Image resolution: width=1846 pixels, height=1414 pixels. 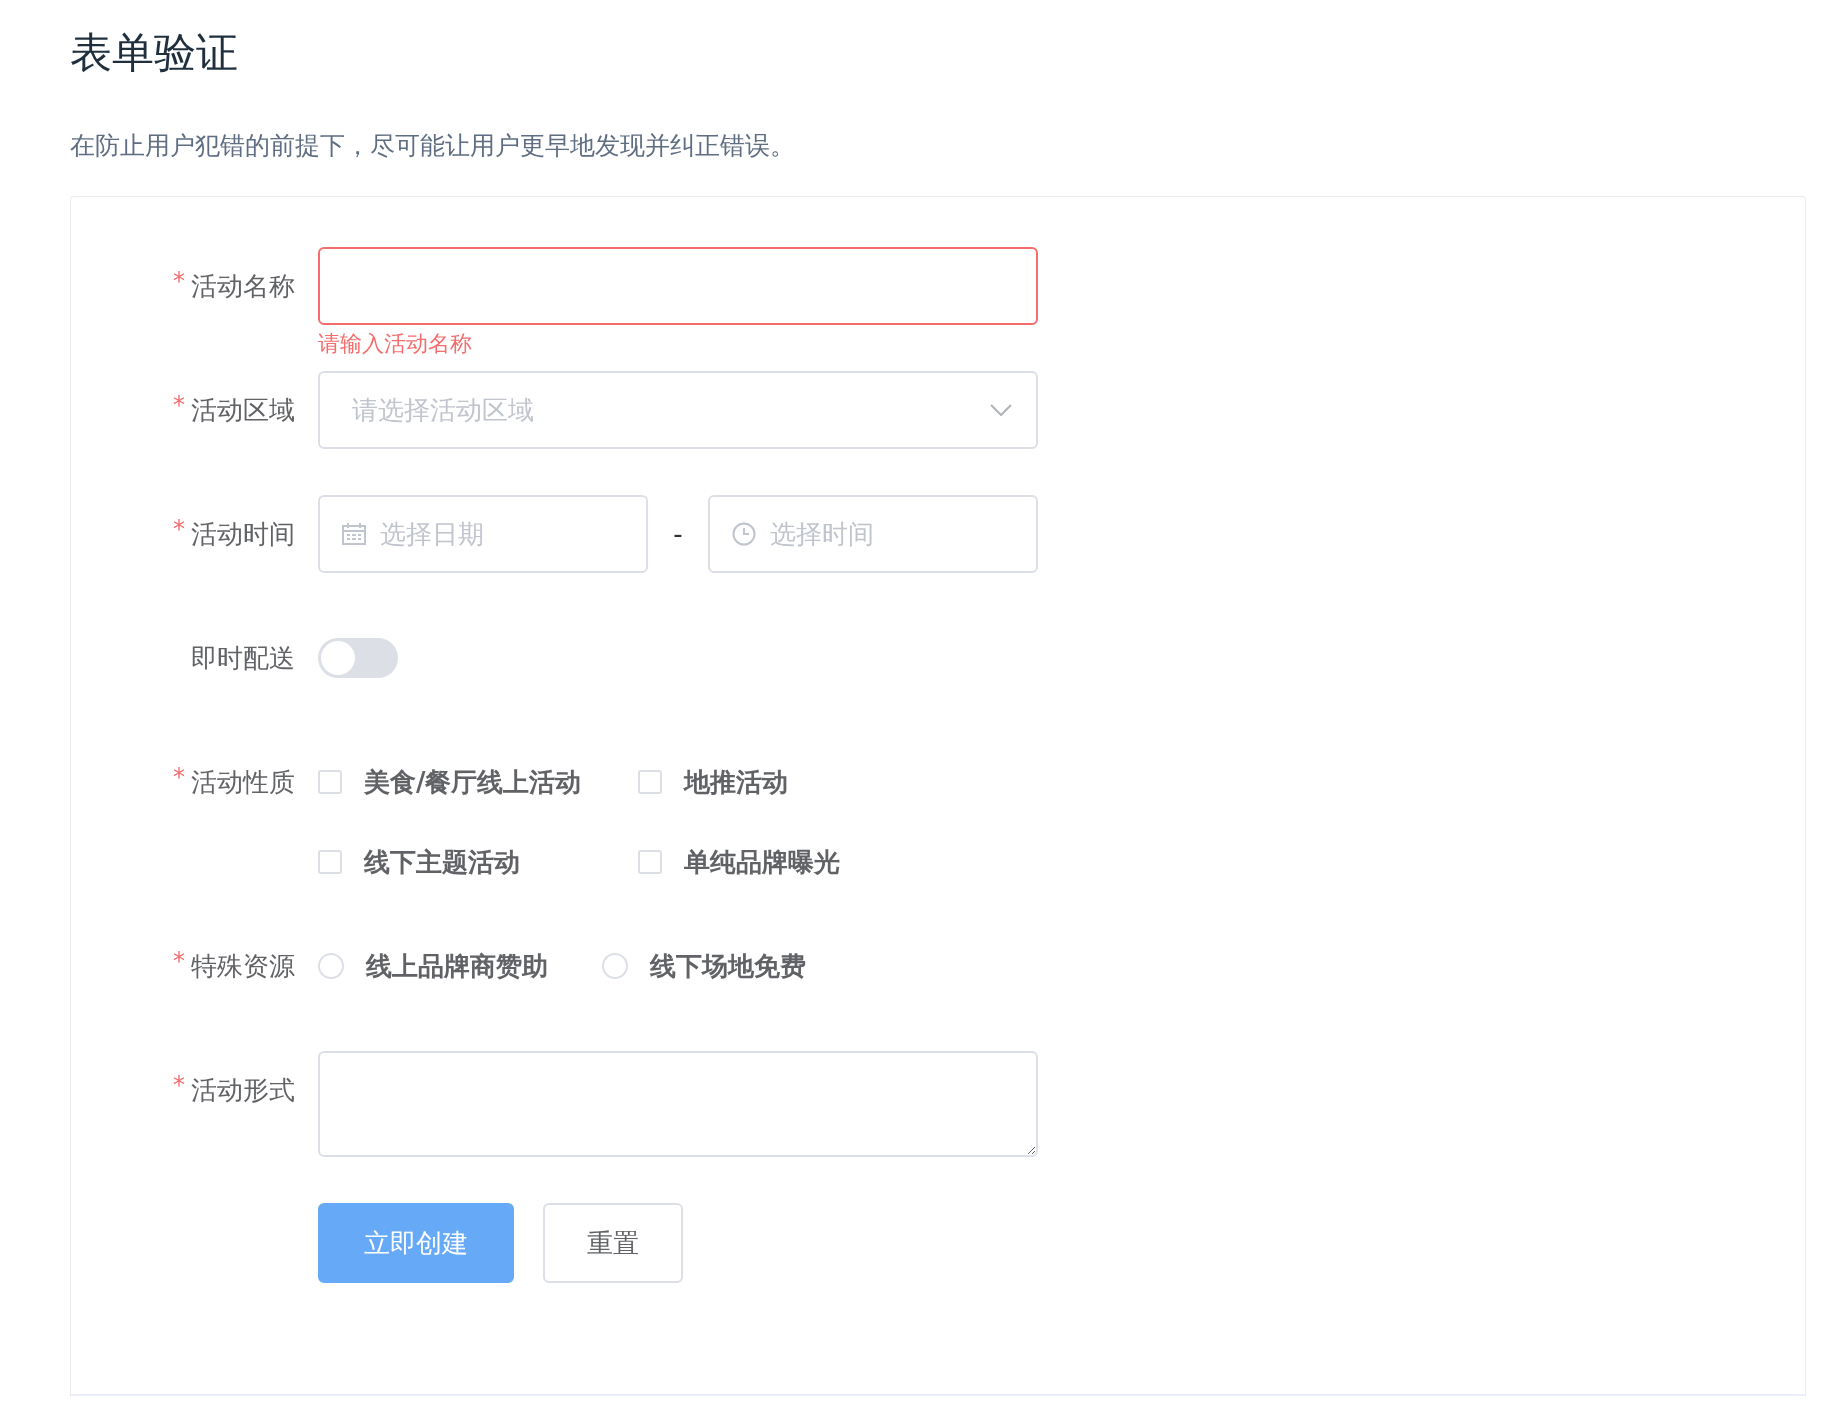 I want to click on toggle-switch, so click(x=358, y=658).